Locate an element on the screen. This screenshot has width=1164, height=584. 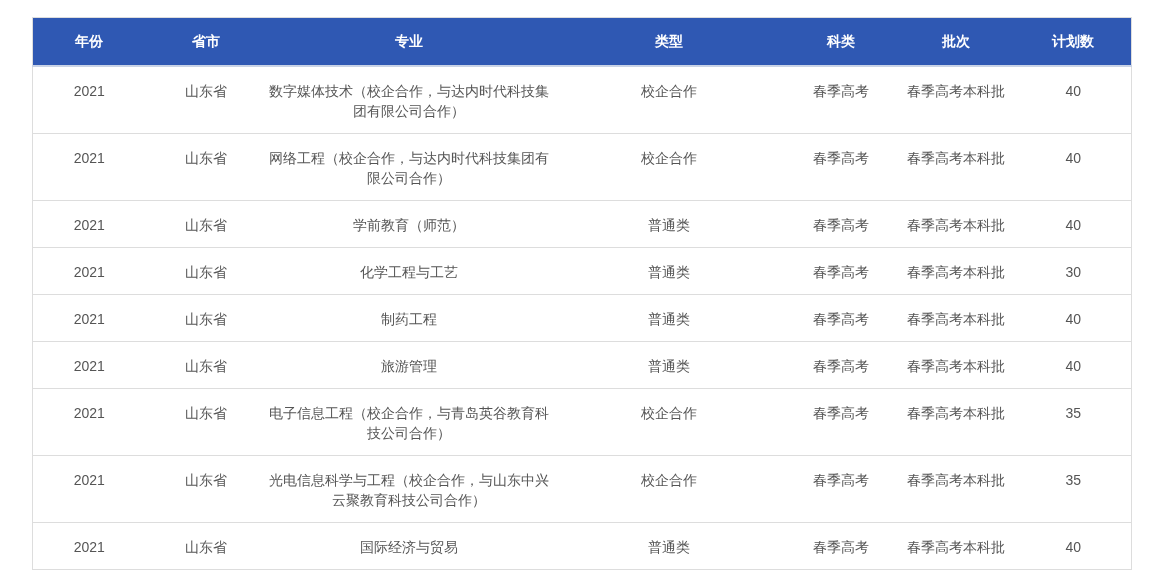
column-header: 省市 is located at coordinates (205, 41).